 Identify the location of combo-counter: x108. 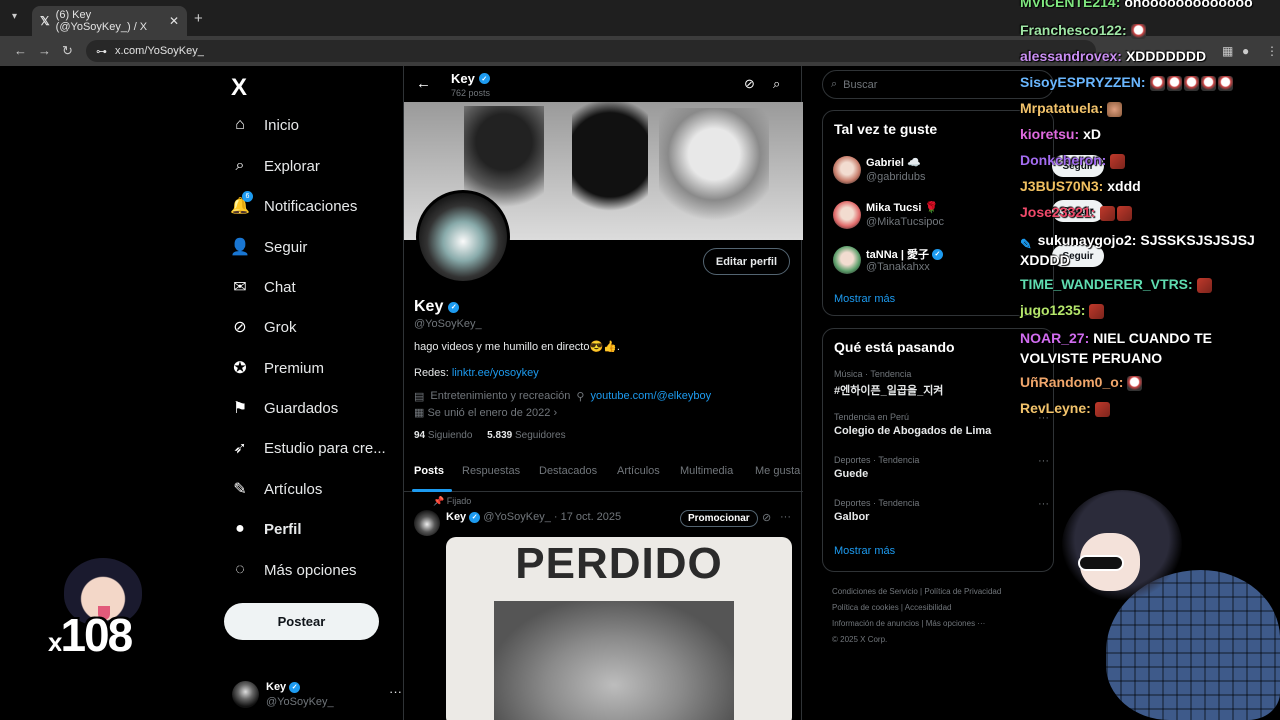
(90, 635).